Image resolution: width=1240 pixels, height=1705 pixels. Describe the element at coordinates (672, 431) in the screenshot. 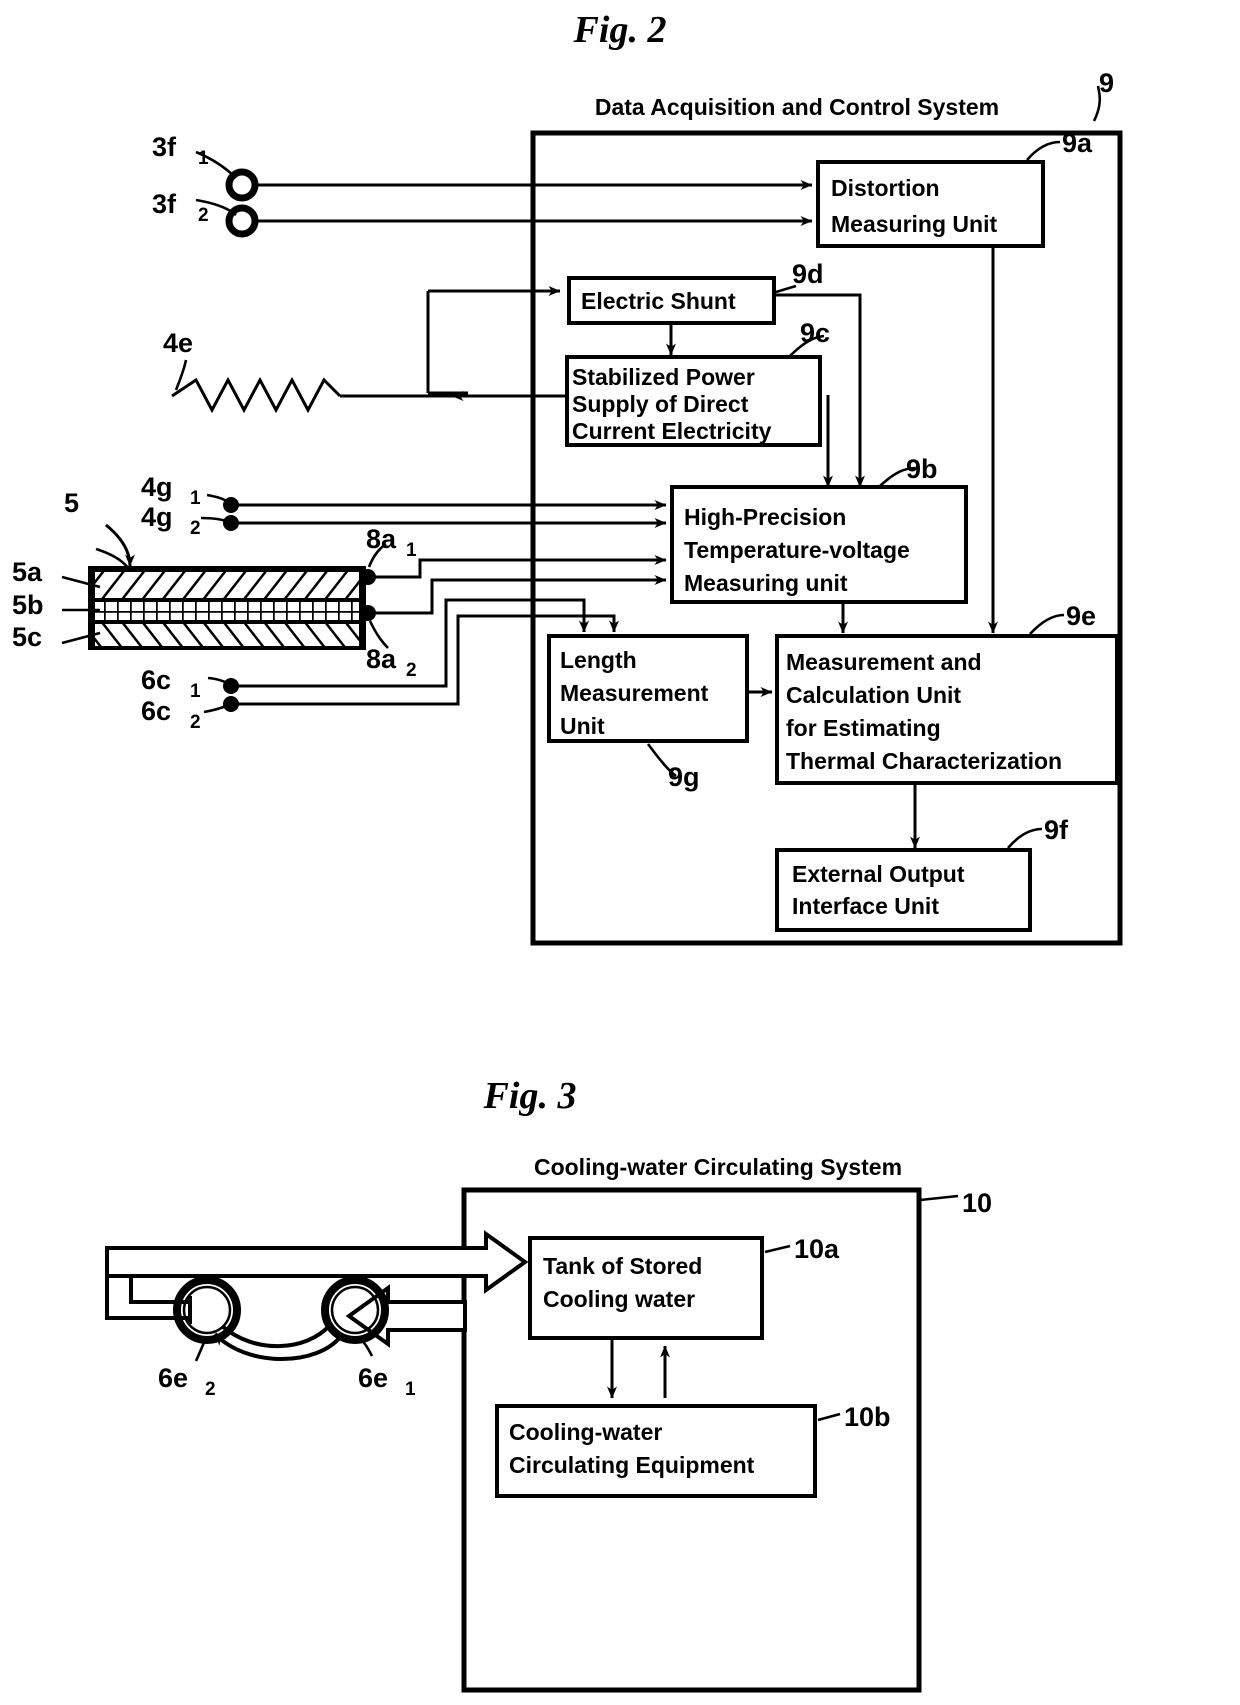

I see `box-9c-line-2: Current Electricity` at that location.